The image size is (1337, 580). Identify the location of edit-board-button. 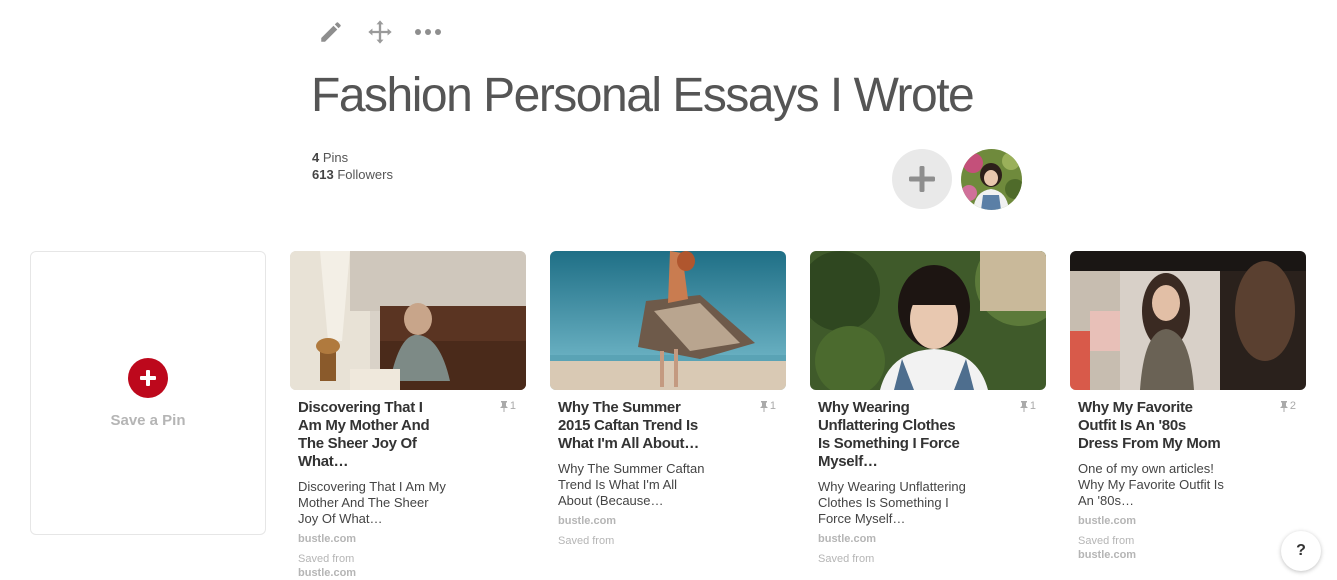
(331, 32).